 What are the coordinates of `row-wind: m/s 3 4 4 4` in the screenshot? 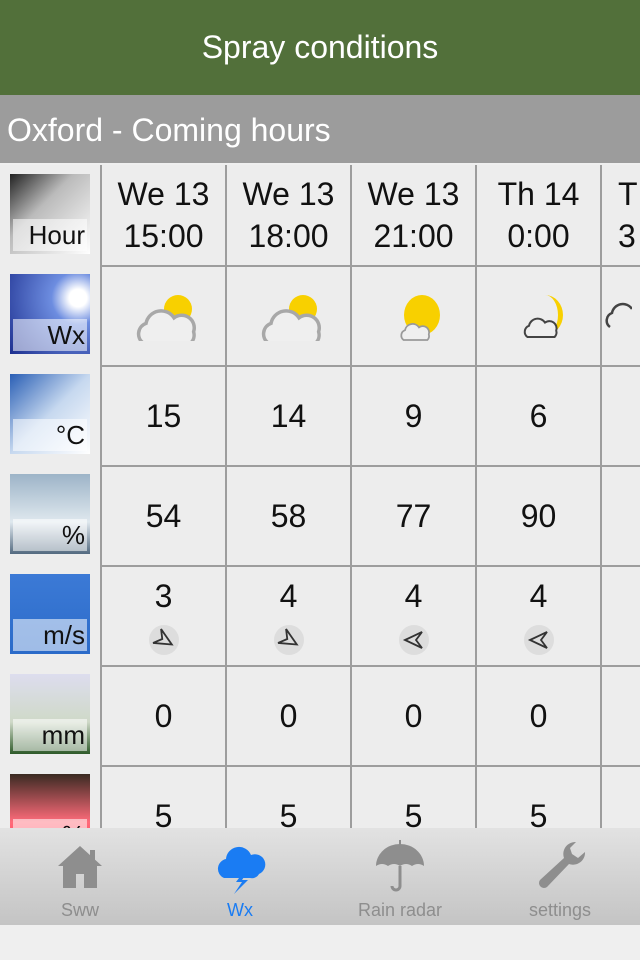 It's located at (320, 615).